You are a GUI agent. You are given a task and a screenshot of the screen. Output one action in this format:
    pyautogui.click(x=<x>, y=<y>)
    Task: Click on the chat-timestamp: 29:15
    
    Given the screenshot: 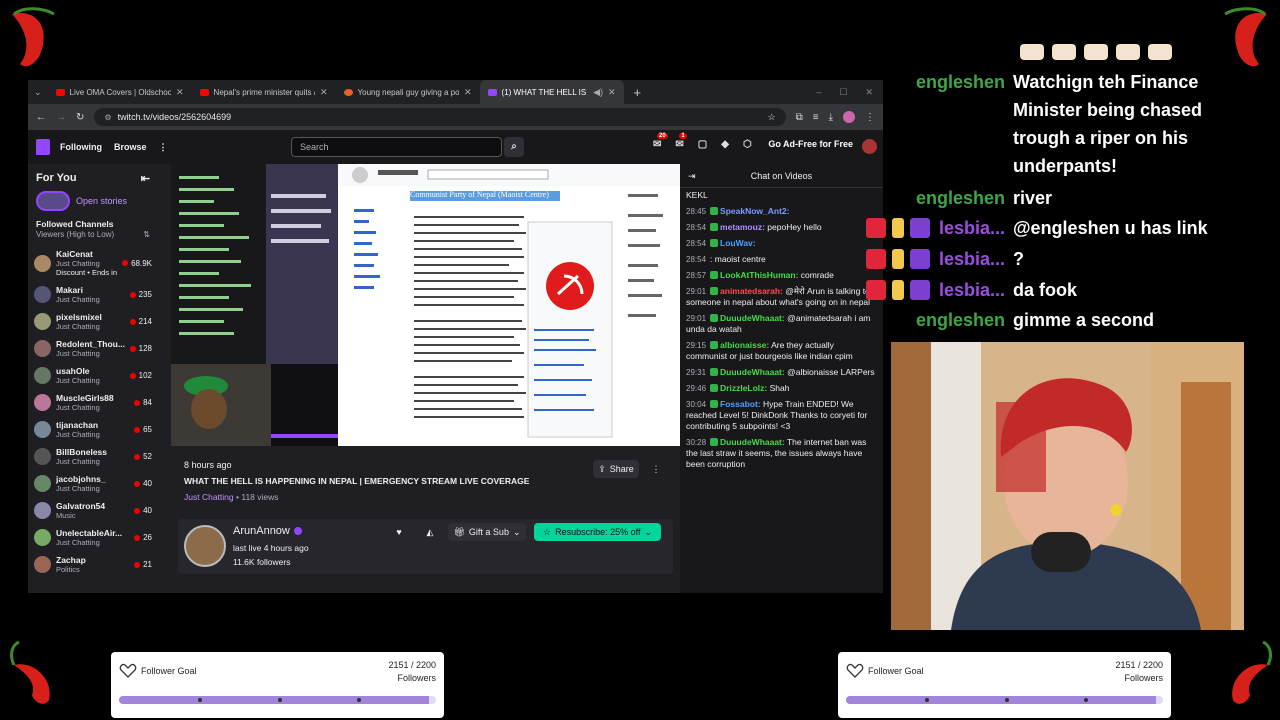 What is the action you would take?
    pyautogui.click(x=696, y=345)
    